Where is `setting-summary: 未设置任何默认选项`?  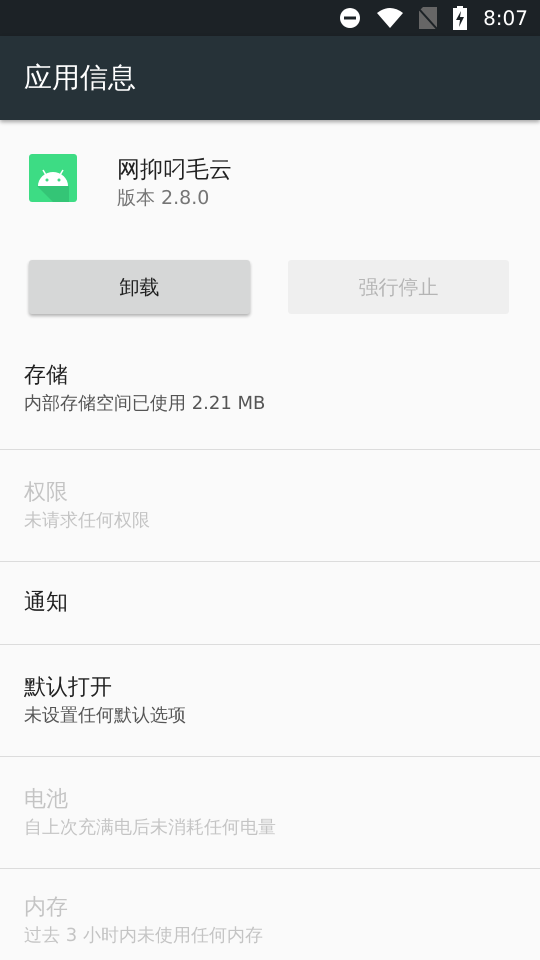 setting-summary: 未设置任何默认选项 is located at coordinates (105, 716).